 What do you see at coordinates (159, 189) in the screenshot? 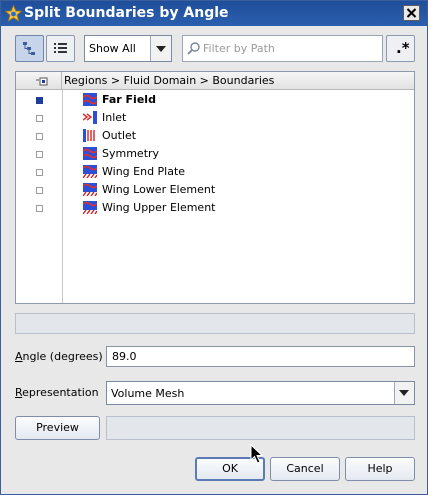
I see `row-label: Wing Lower Element` at bounding box center [159, 189].